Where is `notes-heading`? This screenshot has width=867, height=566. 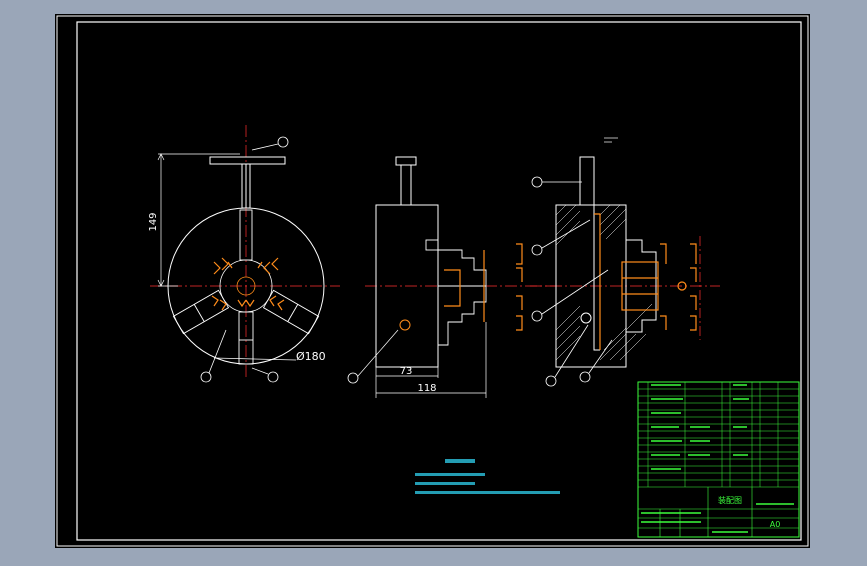
notes-heading is located at coordinates (460, 461).